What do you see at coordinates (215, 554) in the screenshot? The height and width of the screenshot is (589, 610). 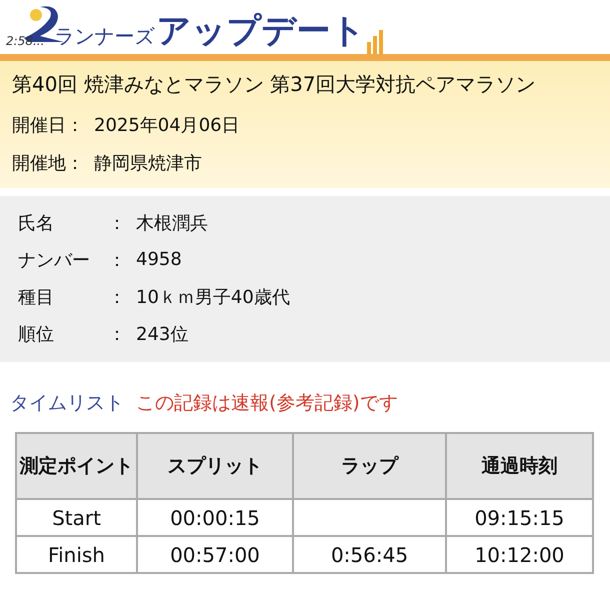 I see `table-cell: 00:57:00` at bounding box center [215, 554].